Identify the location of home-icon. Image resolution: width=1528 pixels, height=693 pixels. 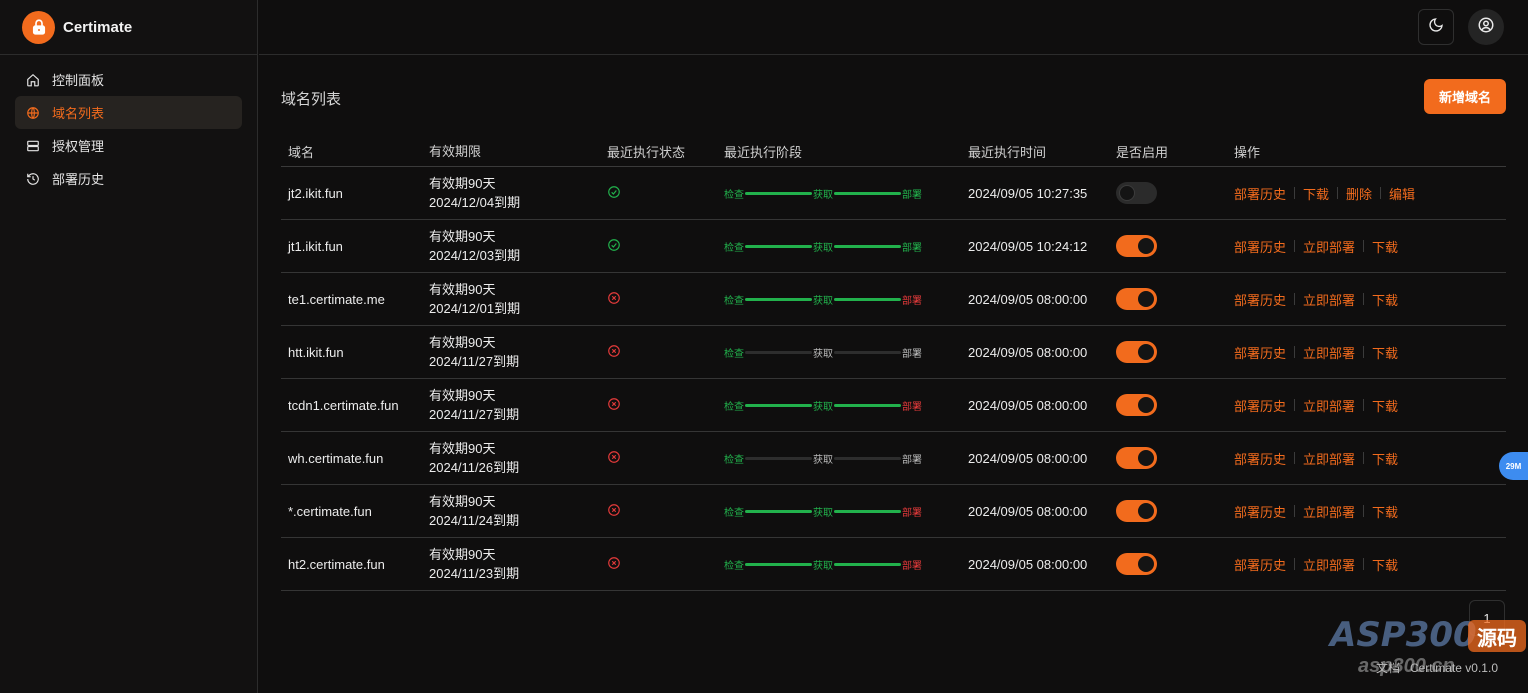
(33, 80).